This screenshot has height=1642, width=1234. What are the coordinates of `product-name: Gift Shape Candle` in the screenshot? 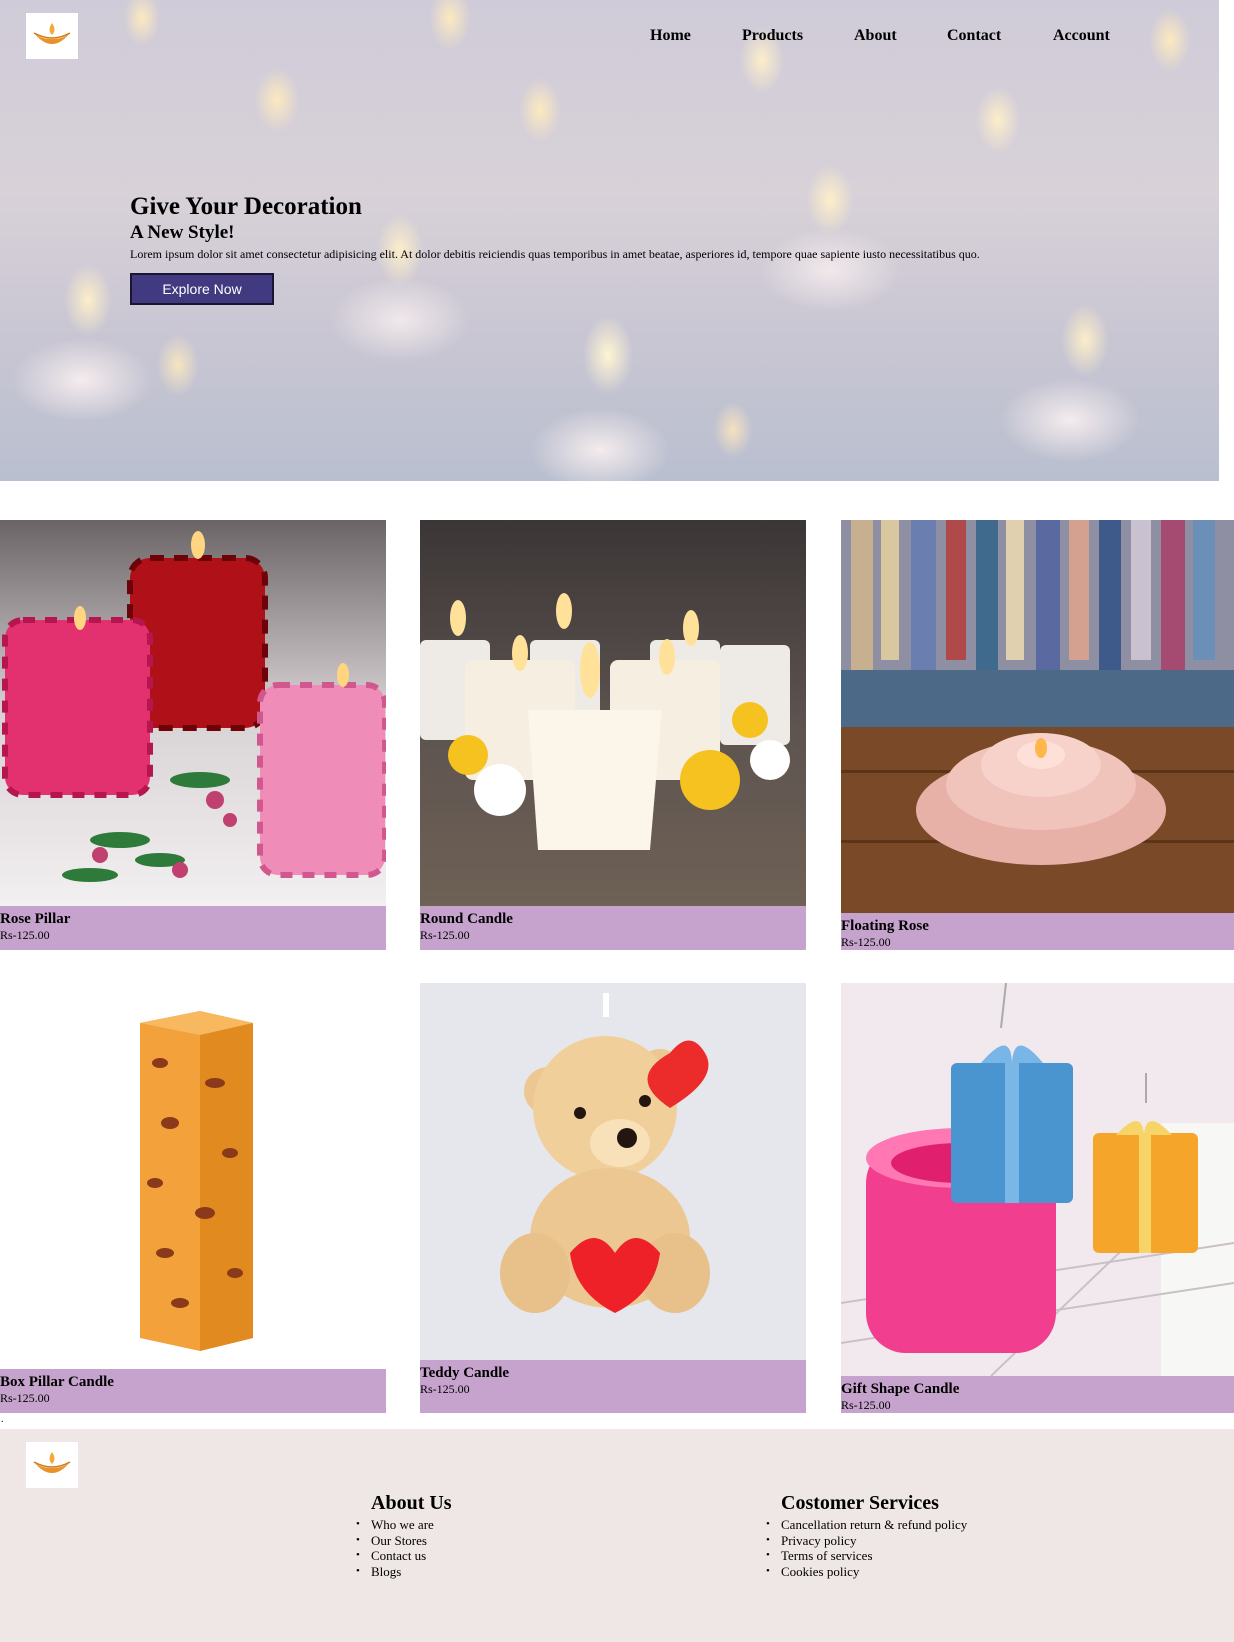 It's located at (1037, 1389).